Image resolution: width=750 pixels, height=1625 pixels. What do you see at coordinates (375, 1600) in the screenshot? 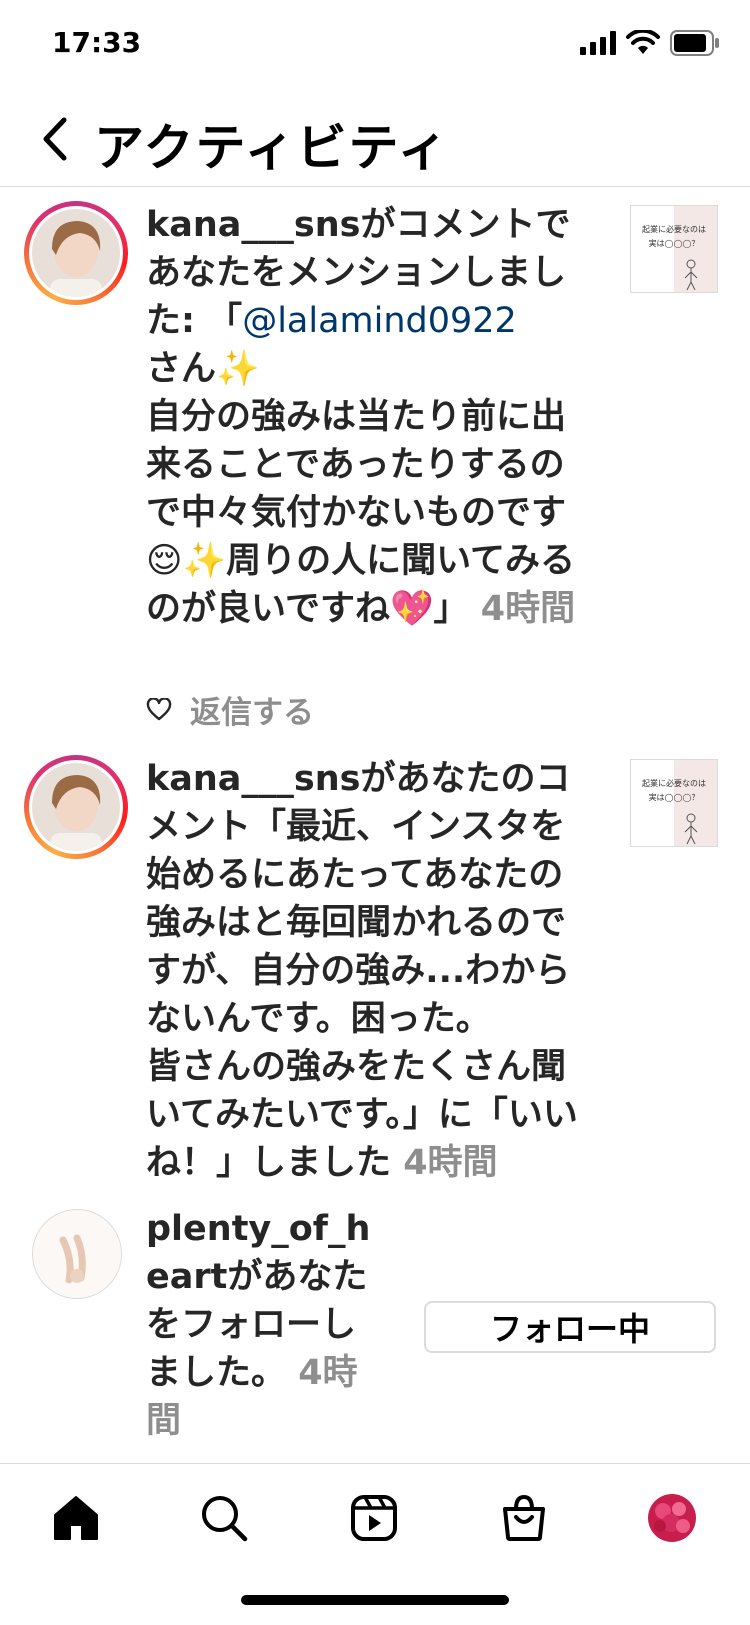
I see `home-indicator` at bounding box center [375, 1600].